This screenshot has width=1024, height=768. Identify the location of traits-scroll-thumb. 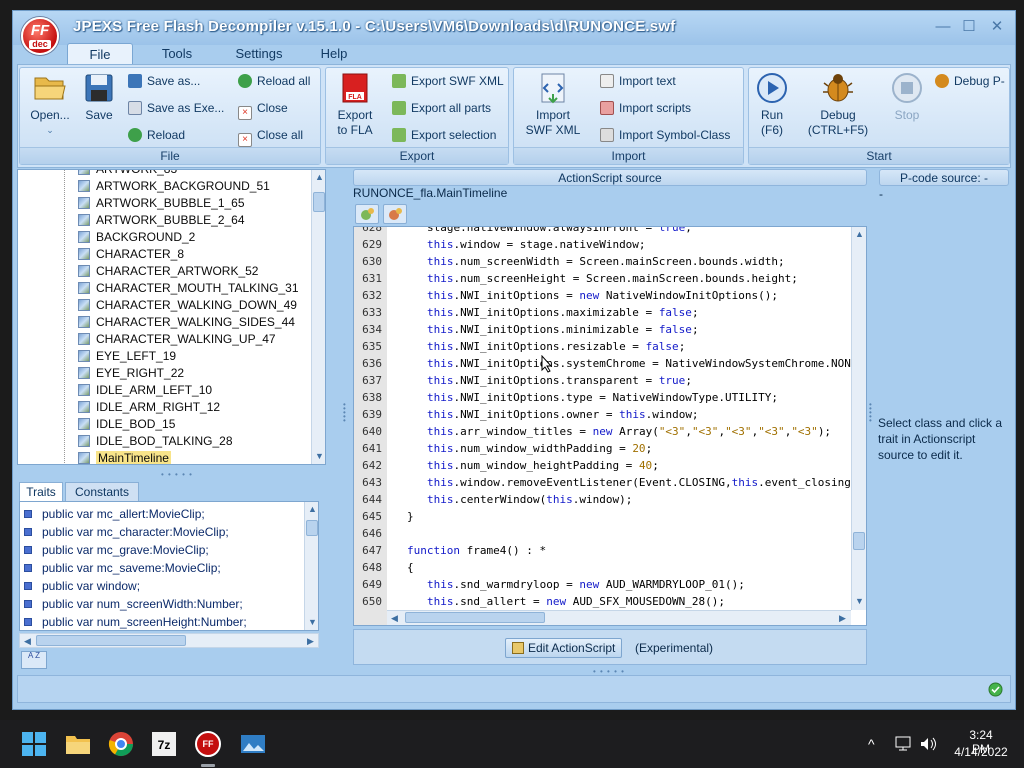
(312, 528).